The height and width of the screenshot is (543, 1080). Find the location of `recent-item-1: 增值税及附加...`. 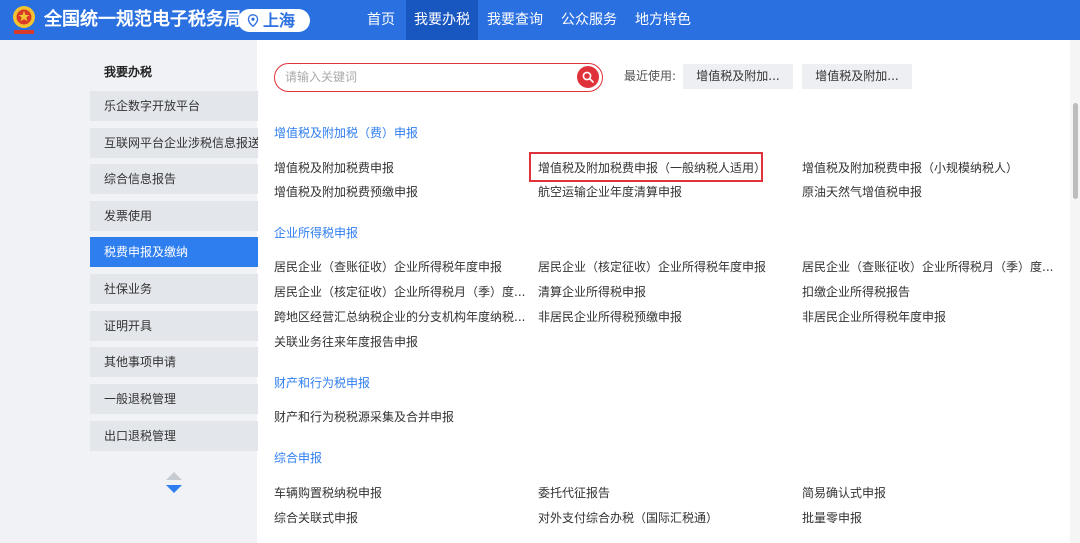

recent-item-1: 增值税及附加... is located at coordinates (738, 76).